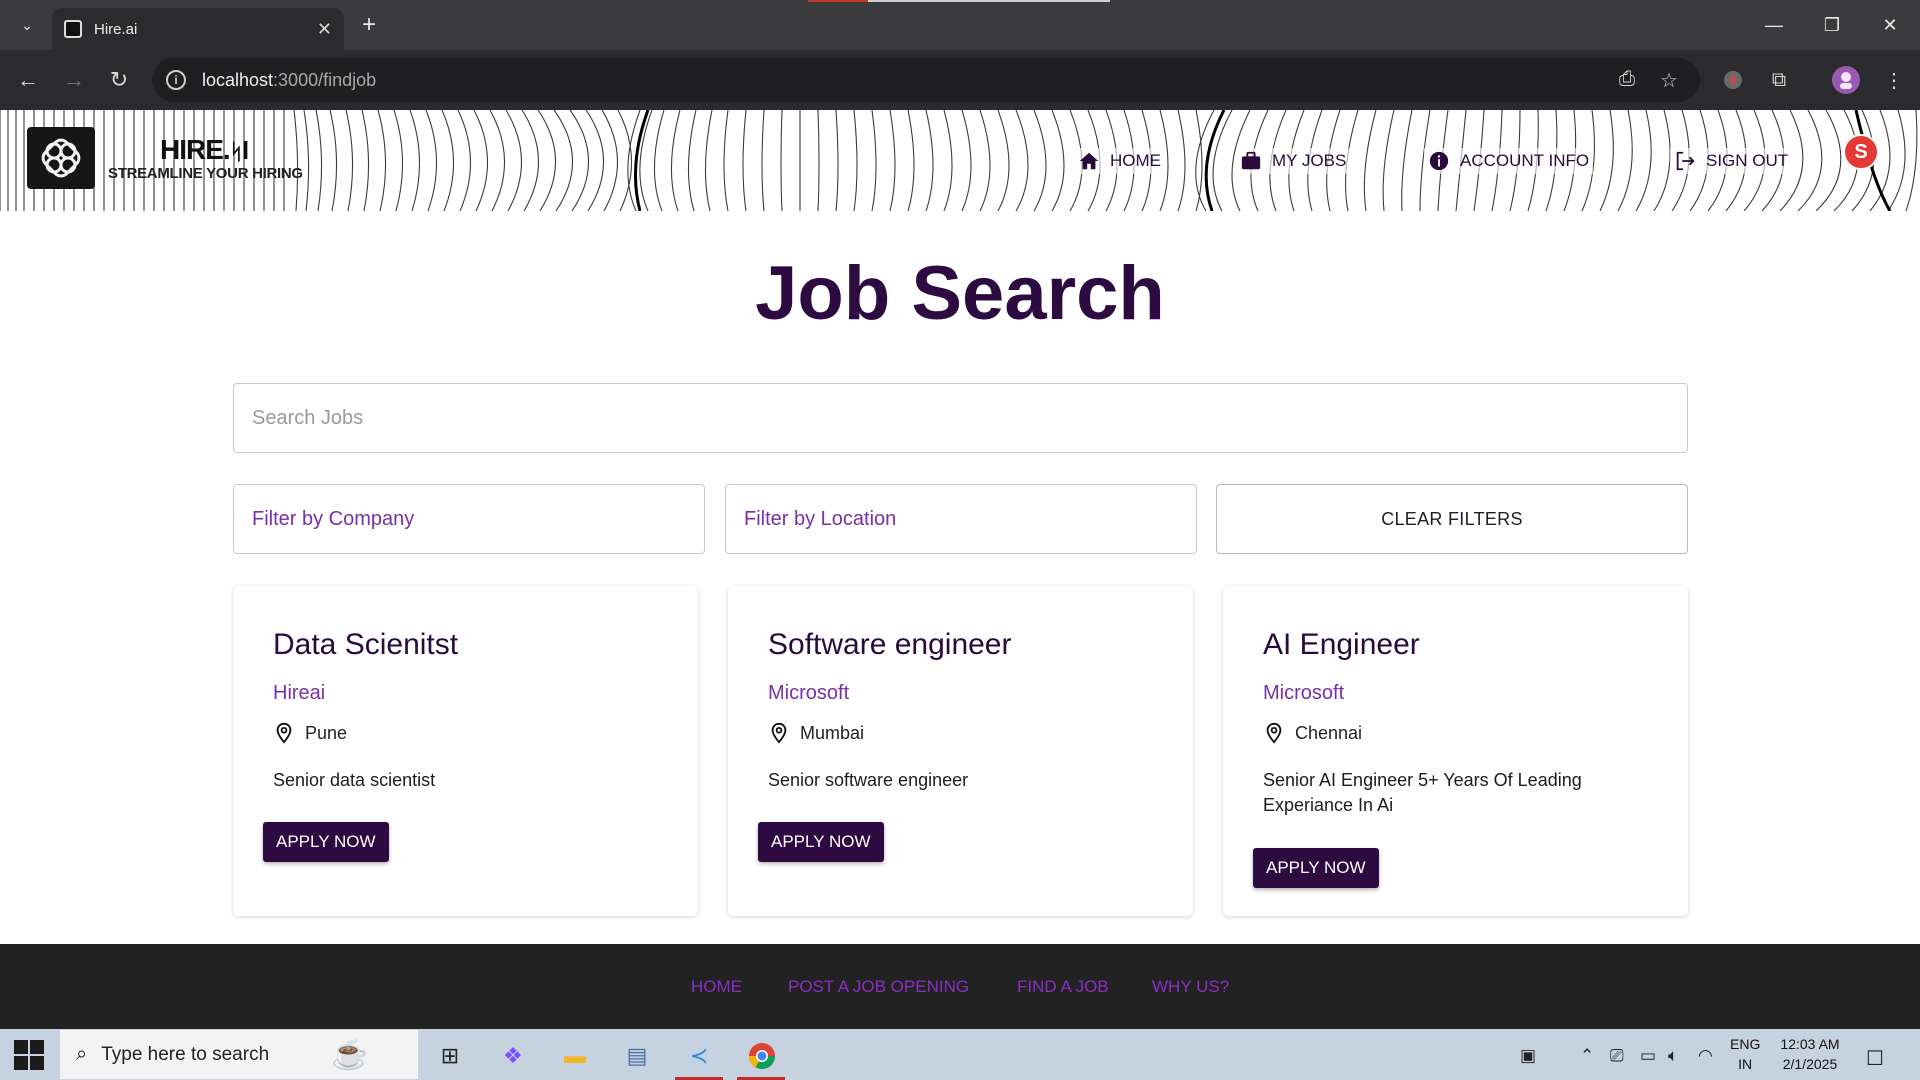 The height and width of the screenshot is (1080, 1920). Describe the element at coordinates (299, 693) in the screenshot. I see `job-company: Hireai` at that location.